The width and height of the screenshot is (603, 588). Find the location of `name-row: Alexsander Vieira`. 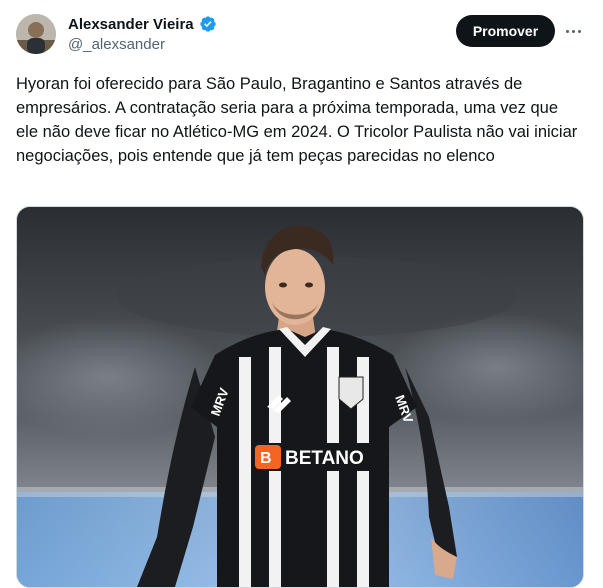

name-row: Alexsander Vieira is located at coordinates (142, 24).